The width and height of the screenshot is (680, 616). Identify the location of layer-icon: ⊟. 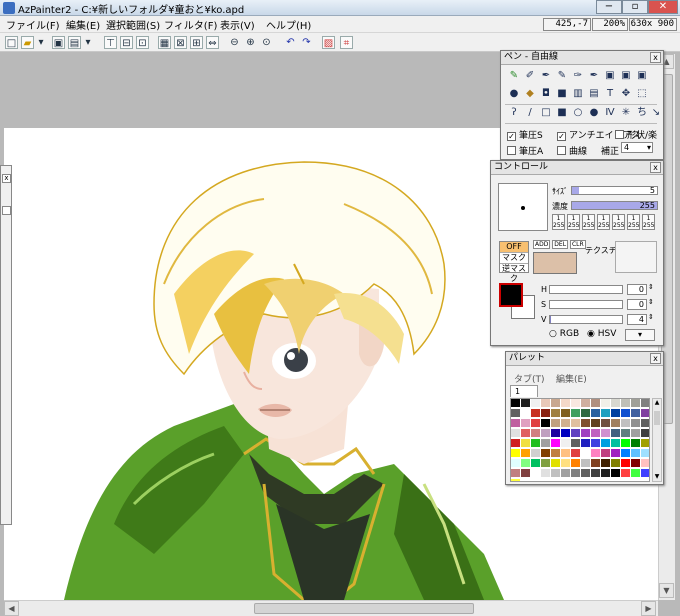
(126, 42).